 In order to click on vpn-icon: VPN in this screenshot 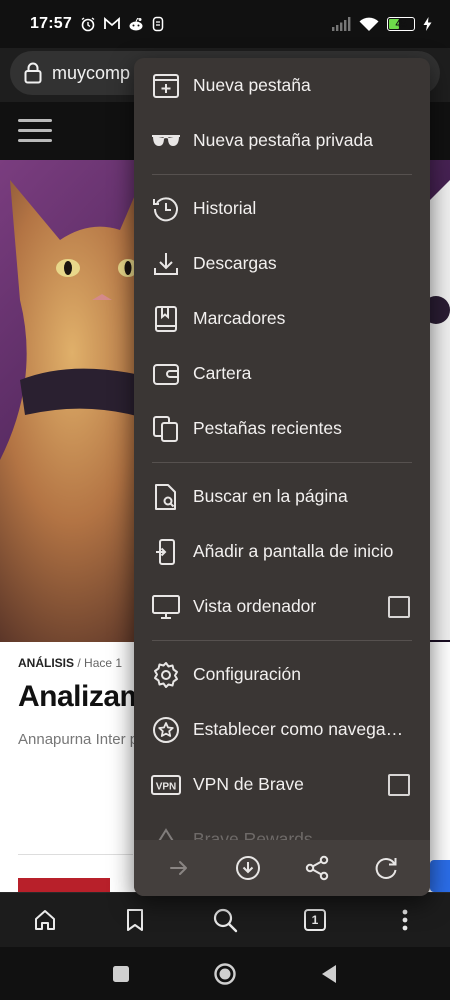, I will do `click(166, 785)`.